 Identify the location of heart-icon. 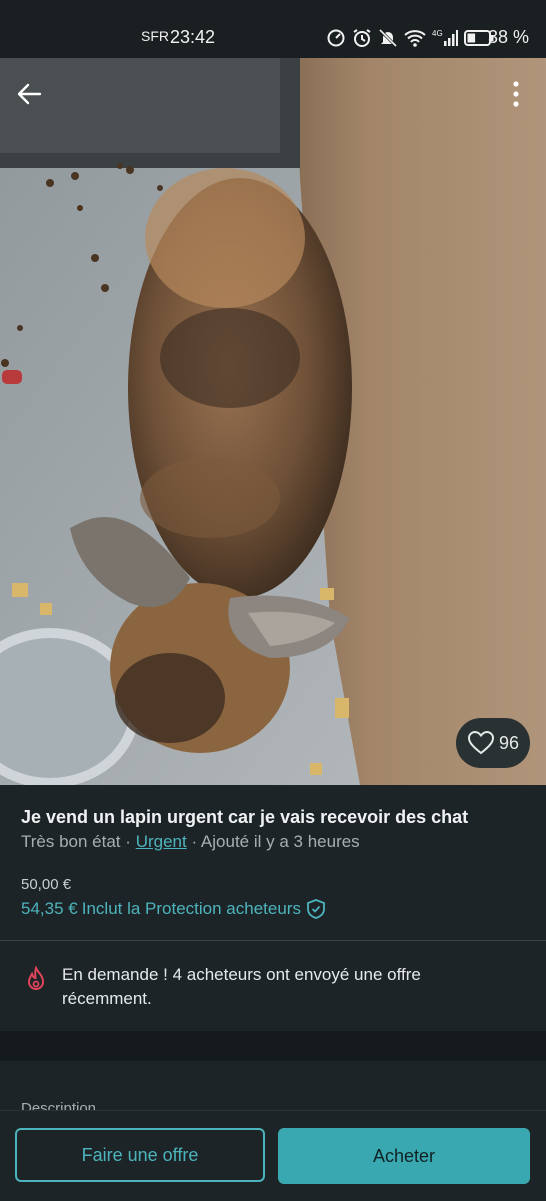
(480, 742).